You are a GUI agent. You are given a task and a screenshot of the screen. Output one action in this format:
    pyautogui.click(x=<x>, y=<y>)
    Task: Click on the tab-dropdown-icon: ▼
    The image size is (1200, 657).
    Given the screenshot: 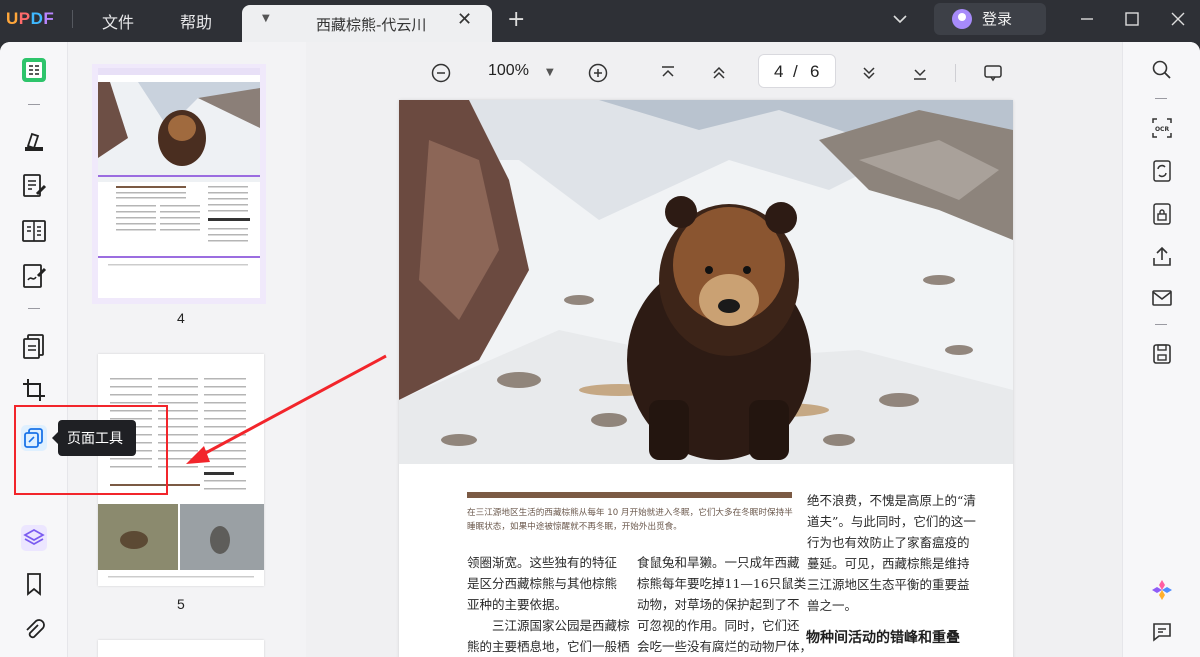 What is the action you would take?
    pyautogui.click(x=266, y=18)
    